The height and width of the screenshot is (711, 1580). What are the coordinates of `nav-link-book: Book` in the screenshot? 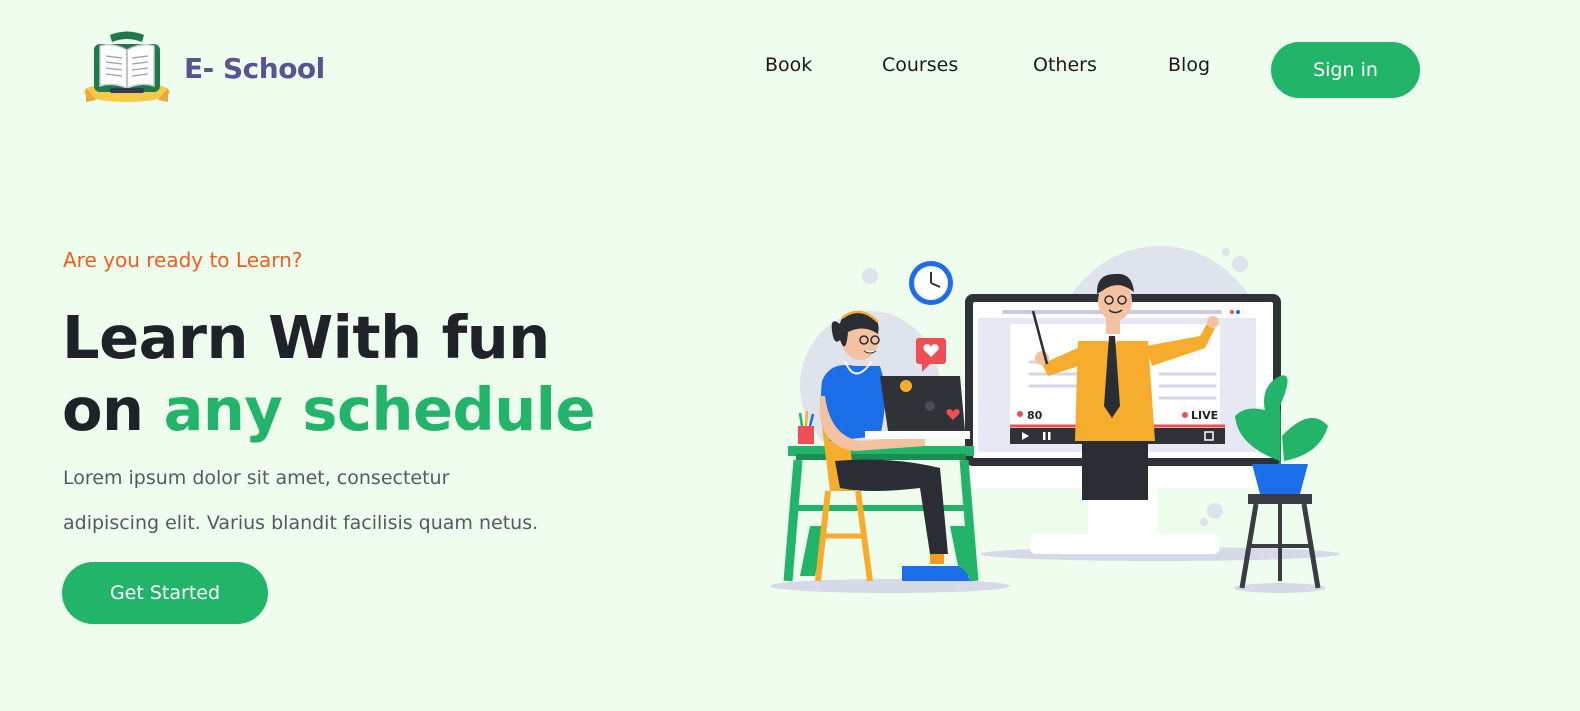 It's located at (788, 65).